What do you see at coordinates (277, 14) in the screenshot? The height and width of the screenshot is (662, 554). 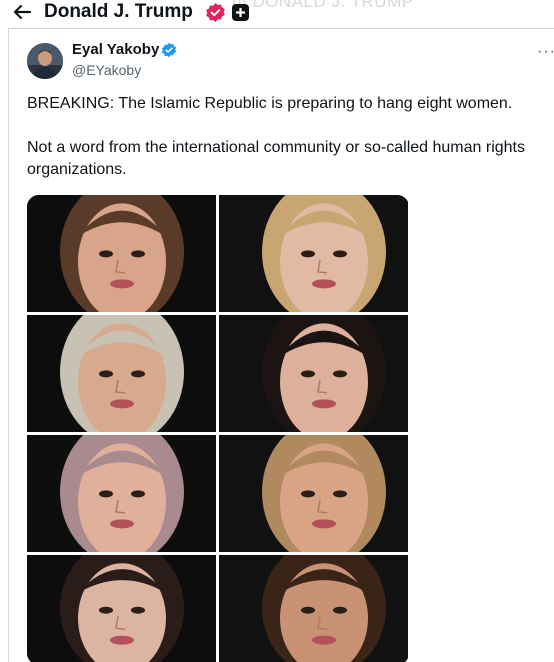 I see `profile-header: nt DONALD J. TRUMP Donald J. Trump` at bounding box center [277, 14].